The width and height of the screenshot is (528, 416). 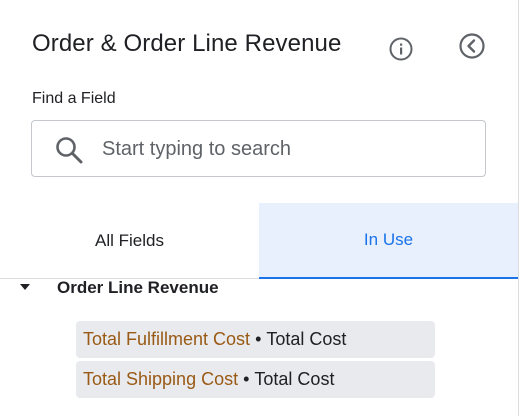 What do you see at coordinates (138, 287) in the screenshot?
I see `group-label: Order Line Revenue` at bounding box center [138, 287].